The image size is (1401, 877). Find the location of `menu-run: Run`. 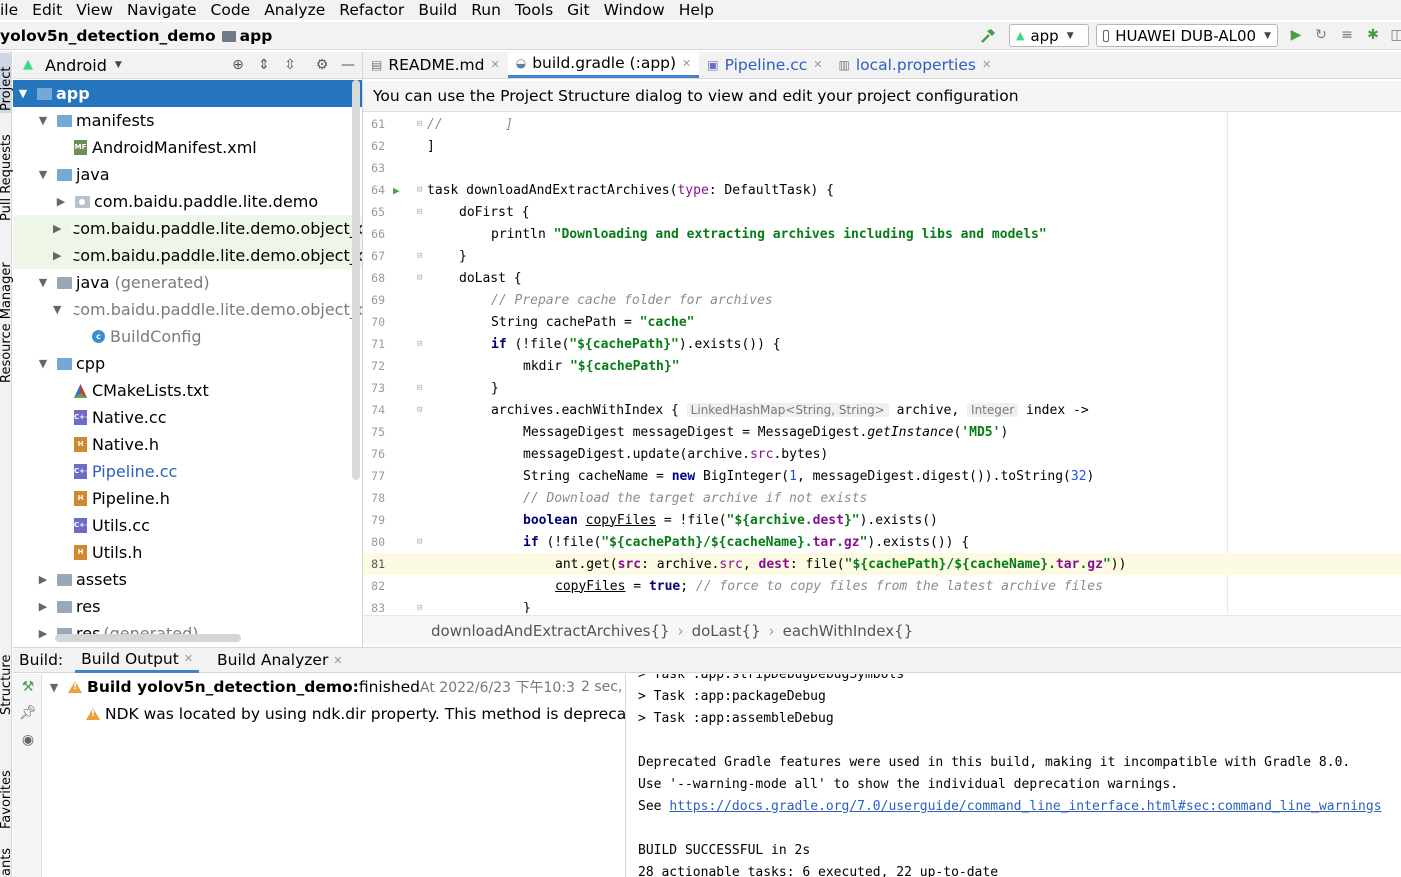

menu-run: Run is located at coordinates (486, 10).